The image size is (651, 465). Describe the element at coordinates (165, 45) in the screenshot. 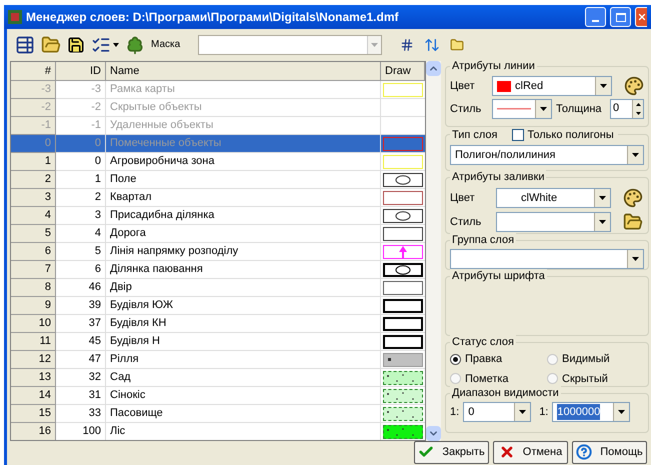

I see `mask-label: Маска` at that location.